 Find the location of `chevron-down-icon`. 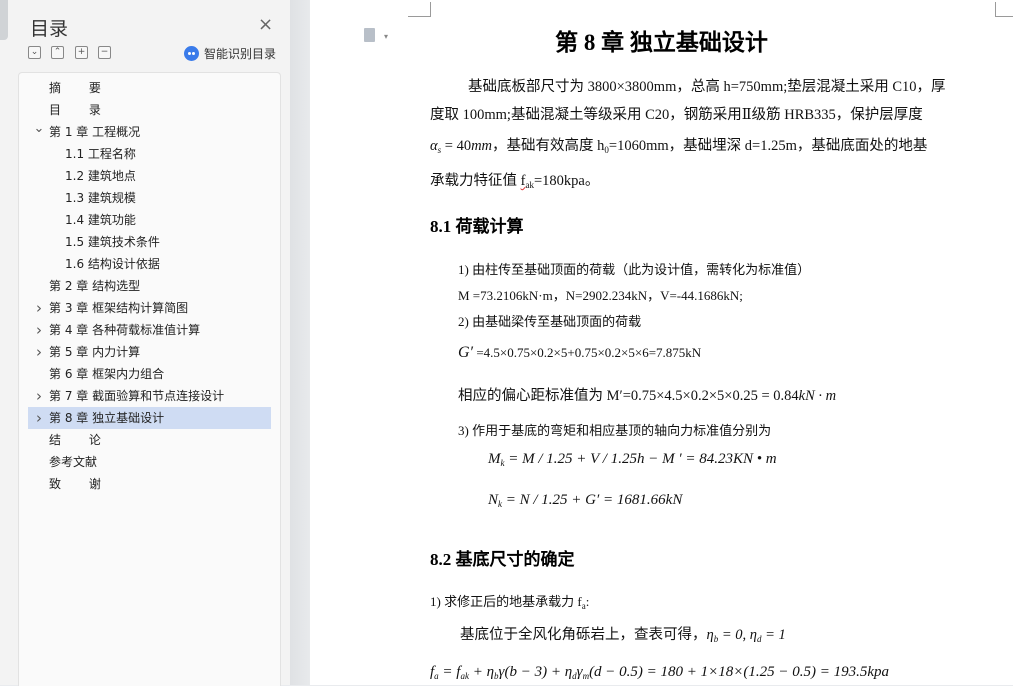

chevron-down-icon is located at coordinates (39, 132).